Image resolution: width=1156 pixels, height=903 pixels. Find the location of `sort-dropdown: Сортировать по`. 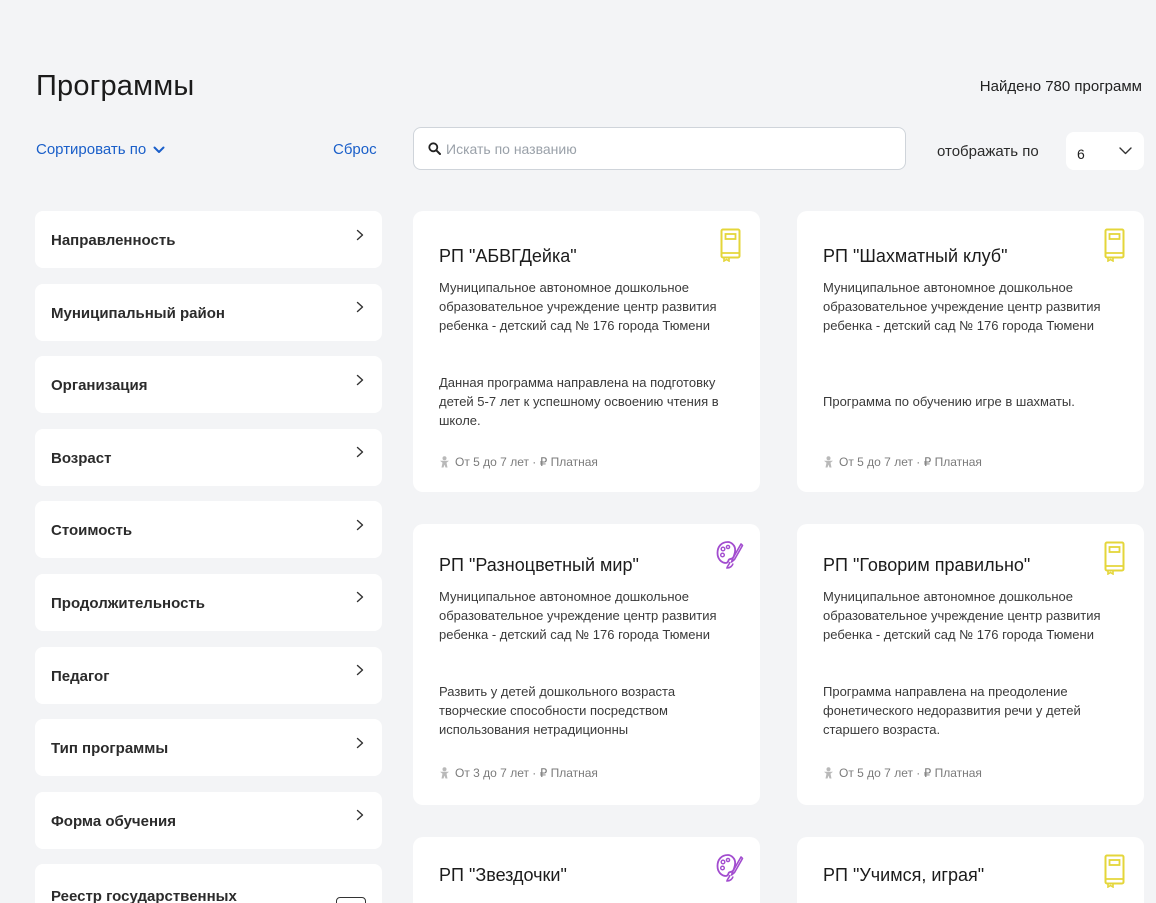

sort-dropdown: Сортировать по is located at coordinates (100, 149).